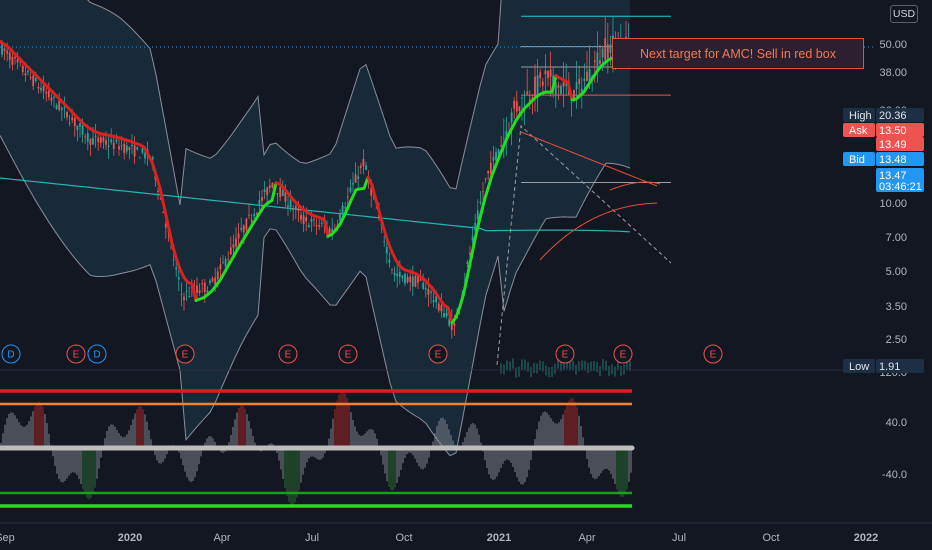 This screenshot has height=550, width=932. Describe the element at coordinates (896, 238) in the screenshot. I see `price-tick: 7.00` at that location.